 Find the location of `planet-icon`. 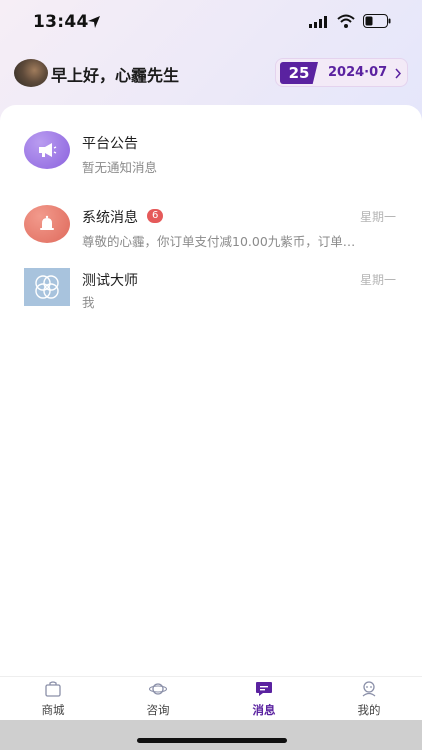

planet-icon is located at coordinates (158, 689).